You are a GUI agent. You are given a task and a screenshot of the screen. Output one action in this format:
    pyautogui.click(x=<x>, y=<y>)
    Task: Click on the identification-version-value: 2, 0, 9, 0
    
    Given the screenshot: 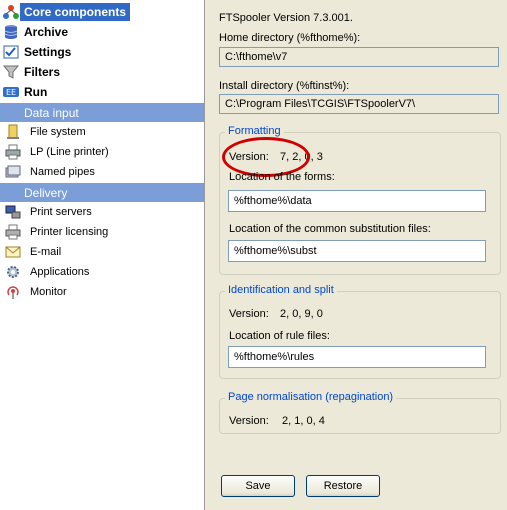 What is the action you would take?
    pyautogui.click(x=301, y=314)
    